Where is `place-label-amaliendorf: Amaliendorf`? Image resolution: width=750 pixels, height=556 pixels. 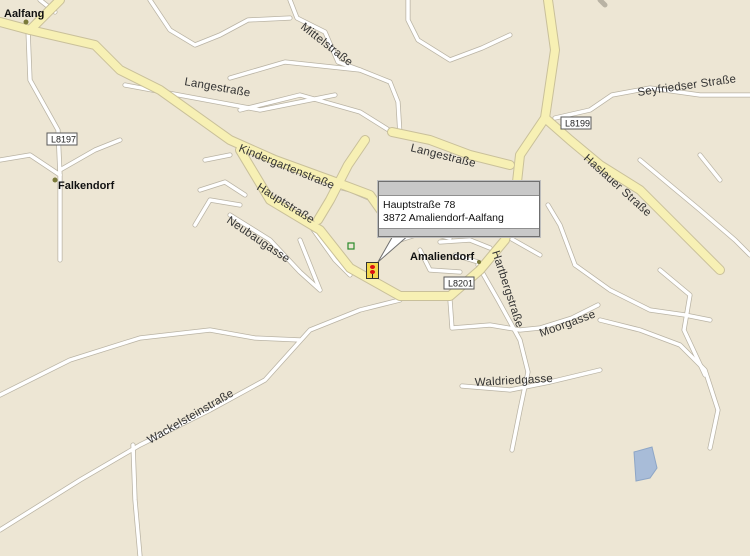
place-label-amaliendorf: Amaliendorf is located at coordinates (442, 257).